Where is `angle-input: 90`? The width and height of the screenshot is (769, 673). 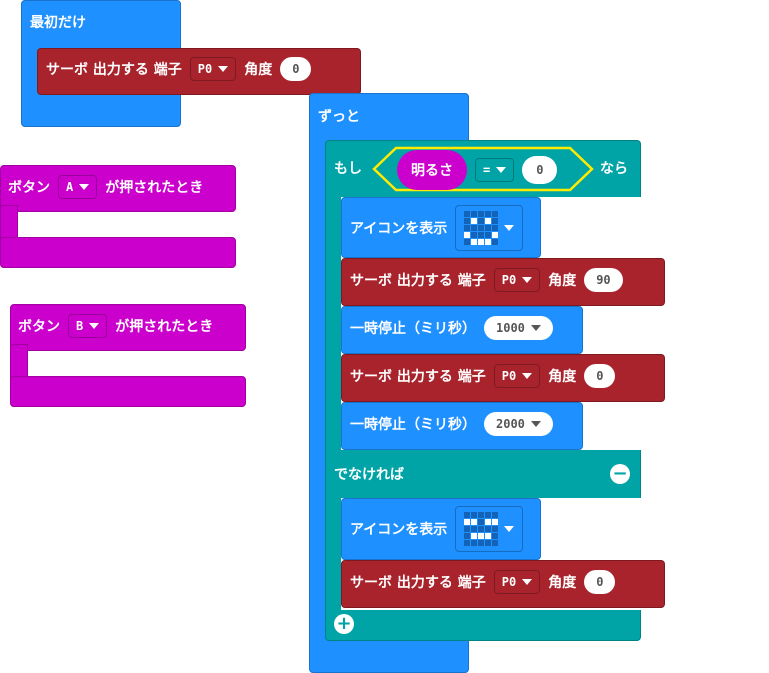 angle-input: 90 is located at coordinates (603, 280).